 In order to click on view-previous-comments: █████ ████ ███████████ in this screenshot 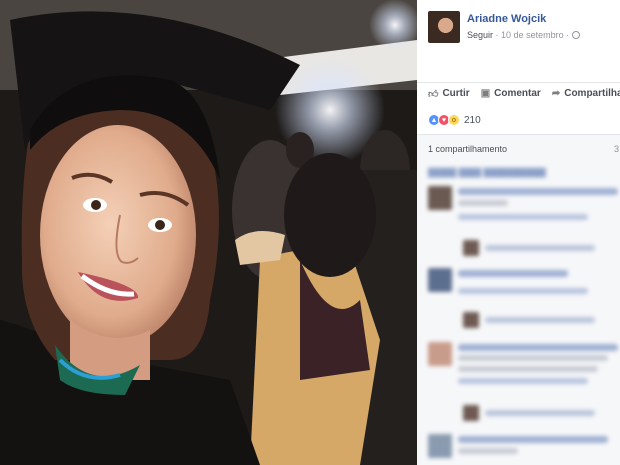, I will do `click(487, 172)`.